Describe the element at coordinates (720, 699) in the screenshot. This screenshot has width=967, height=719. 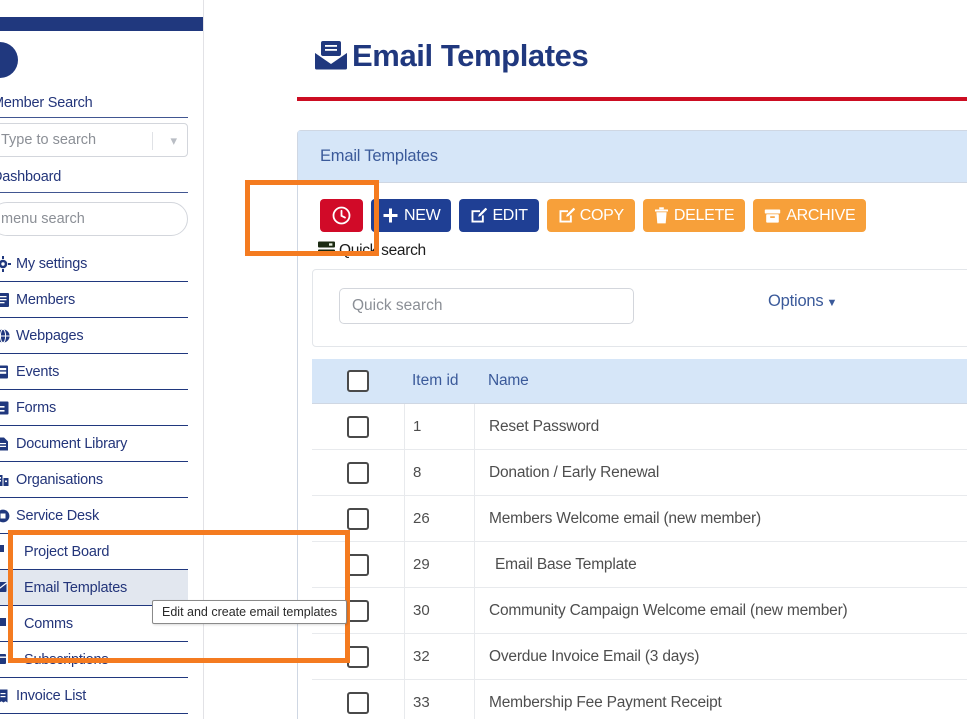
I see `cell-name: Membership Fee Payment Receipt` at that location.